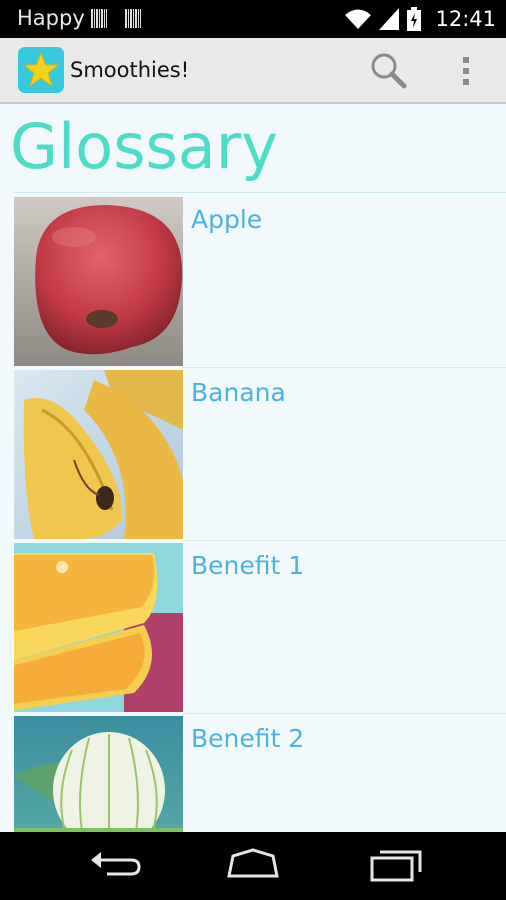  Describe the element at coordinates (358, 19) in the screenshot. I see `wifi-icon` at that location.